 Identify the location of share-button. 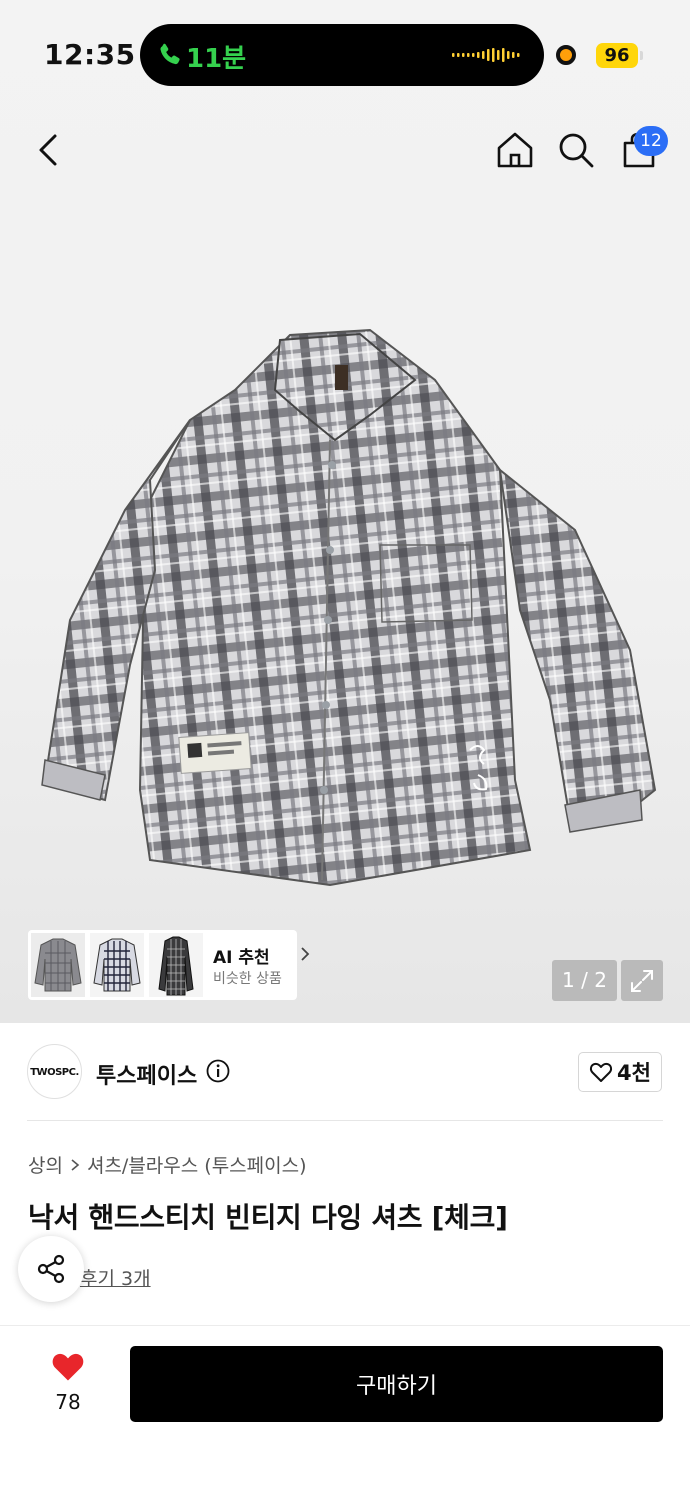
(51, 1269).